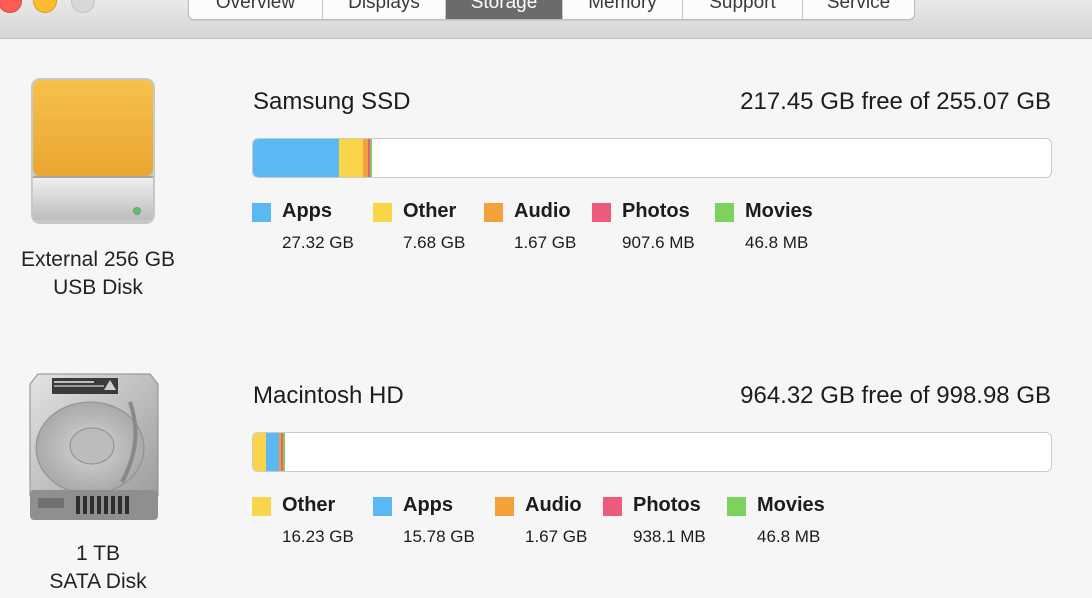  I want to click on disk-free-space: 217.45 GB free of 255.07 GB, so click(895, 101).